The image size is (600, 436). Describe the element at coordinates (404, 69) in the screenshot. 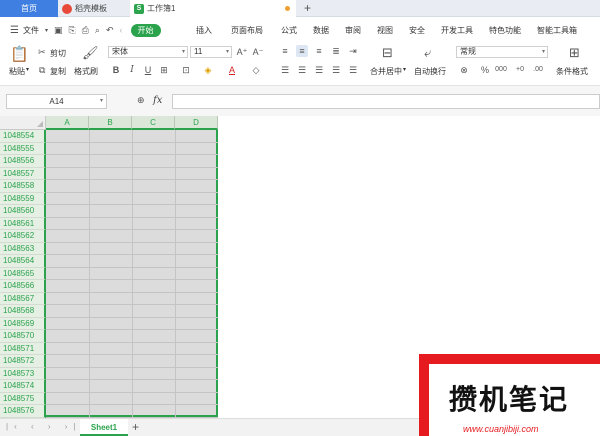

I see `merge-dropdown-icon: ▾` at that location.